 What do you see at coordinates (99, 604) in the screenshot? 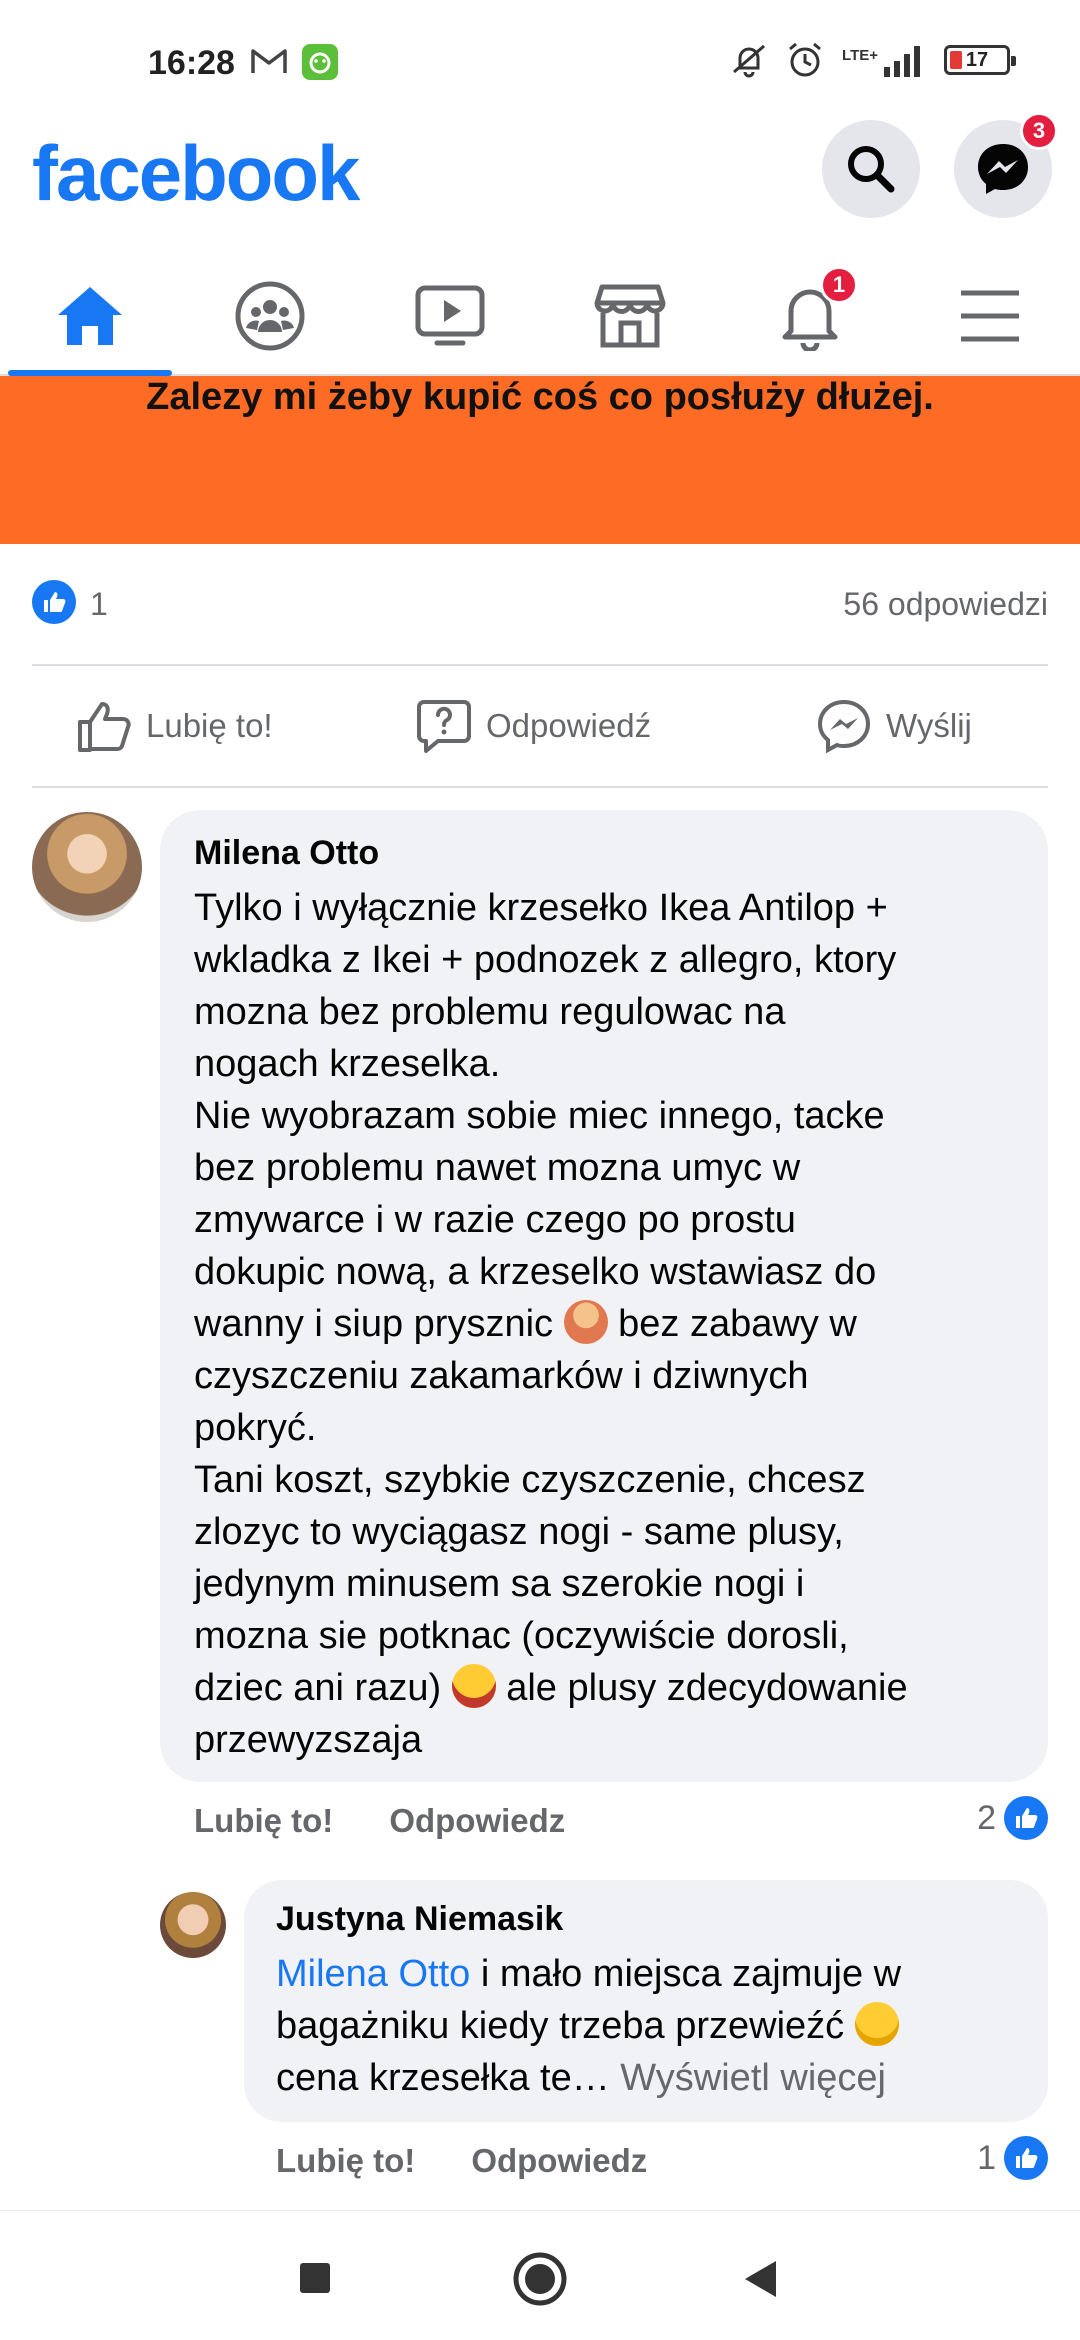
I see `like-count: 1` at bounding box center [99, 604].